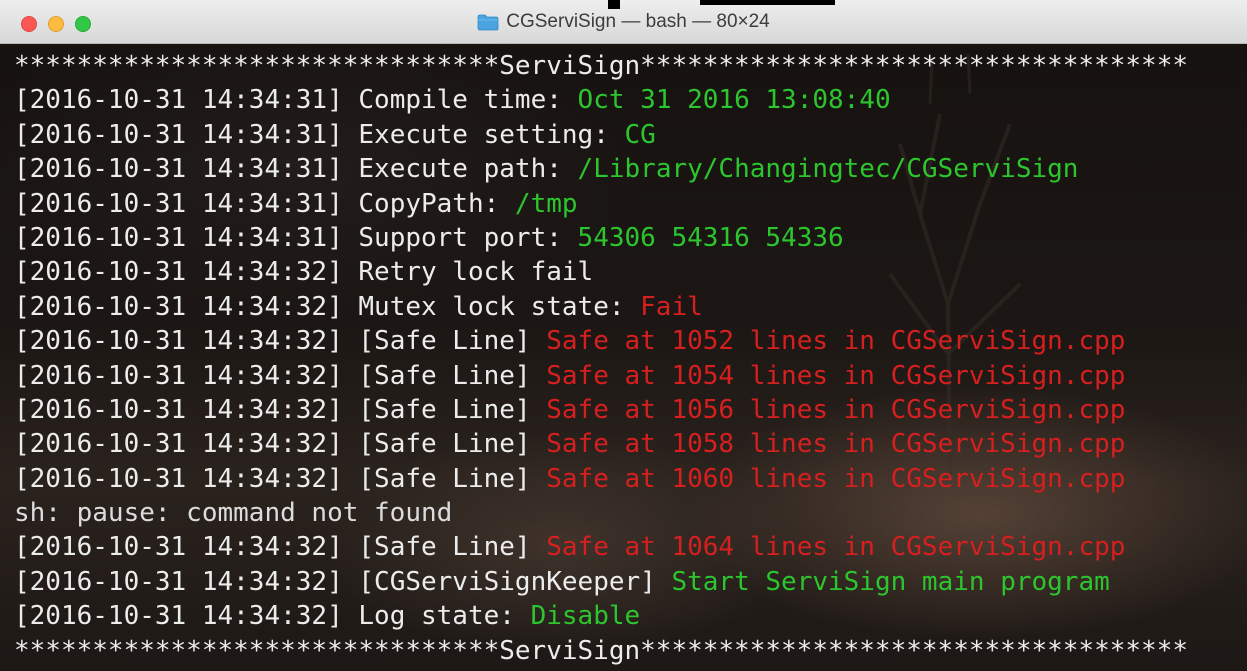  What do you see at coordinates (836, 409) in the screenshot?
I see `log-value: Safe at 1056 lines in CGServiSign.cpp` at bounding box center [836, 409].